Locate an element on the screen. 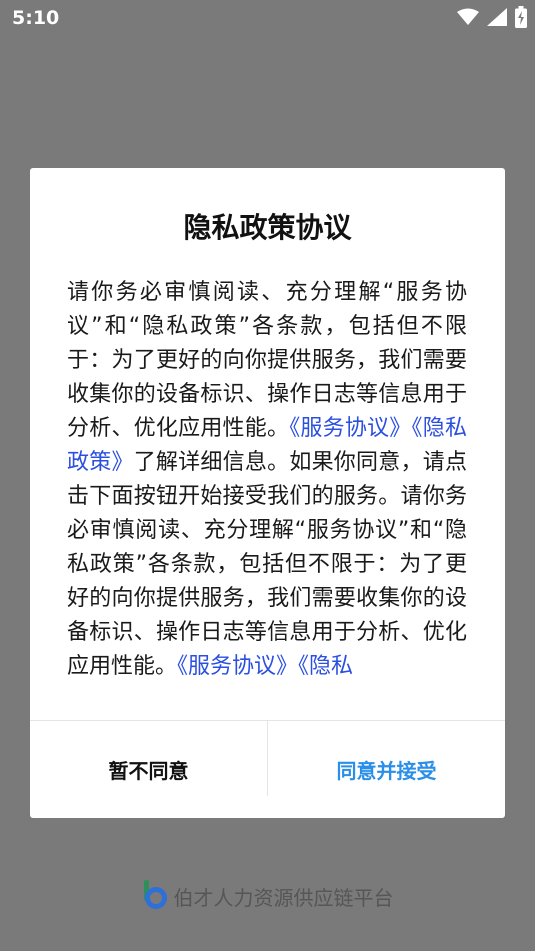 The height and width of the screenshot is (951, 535). accept-button: 同意并接受 is located at coordinates (386, 769).